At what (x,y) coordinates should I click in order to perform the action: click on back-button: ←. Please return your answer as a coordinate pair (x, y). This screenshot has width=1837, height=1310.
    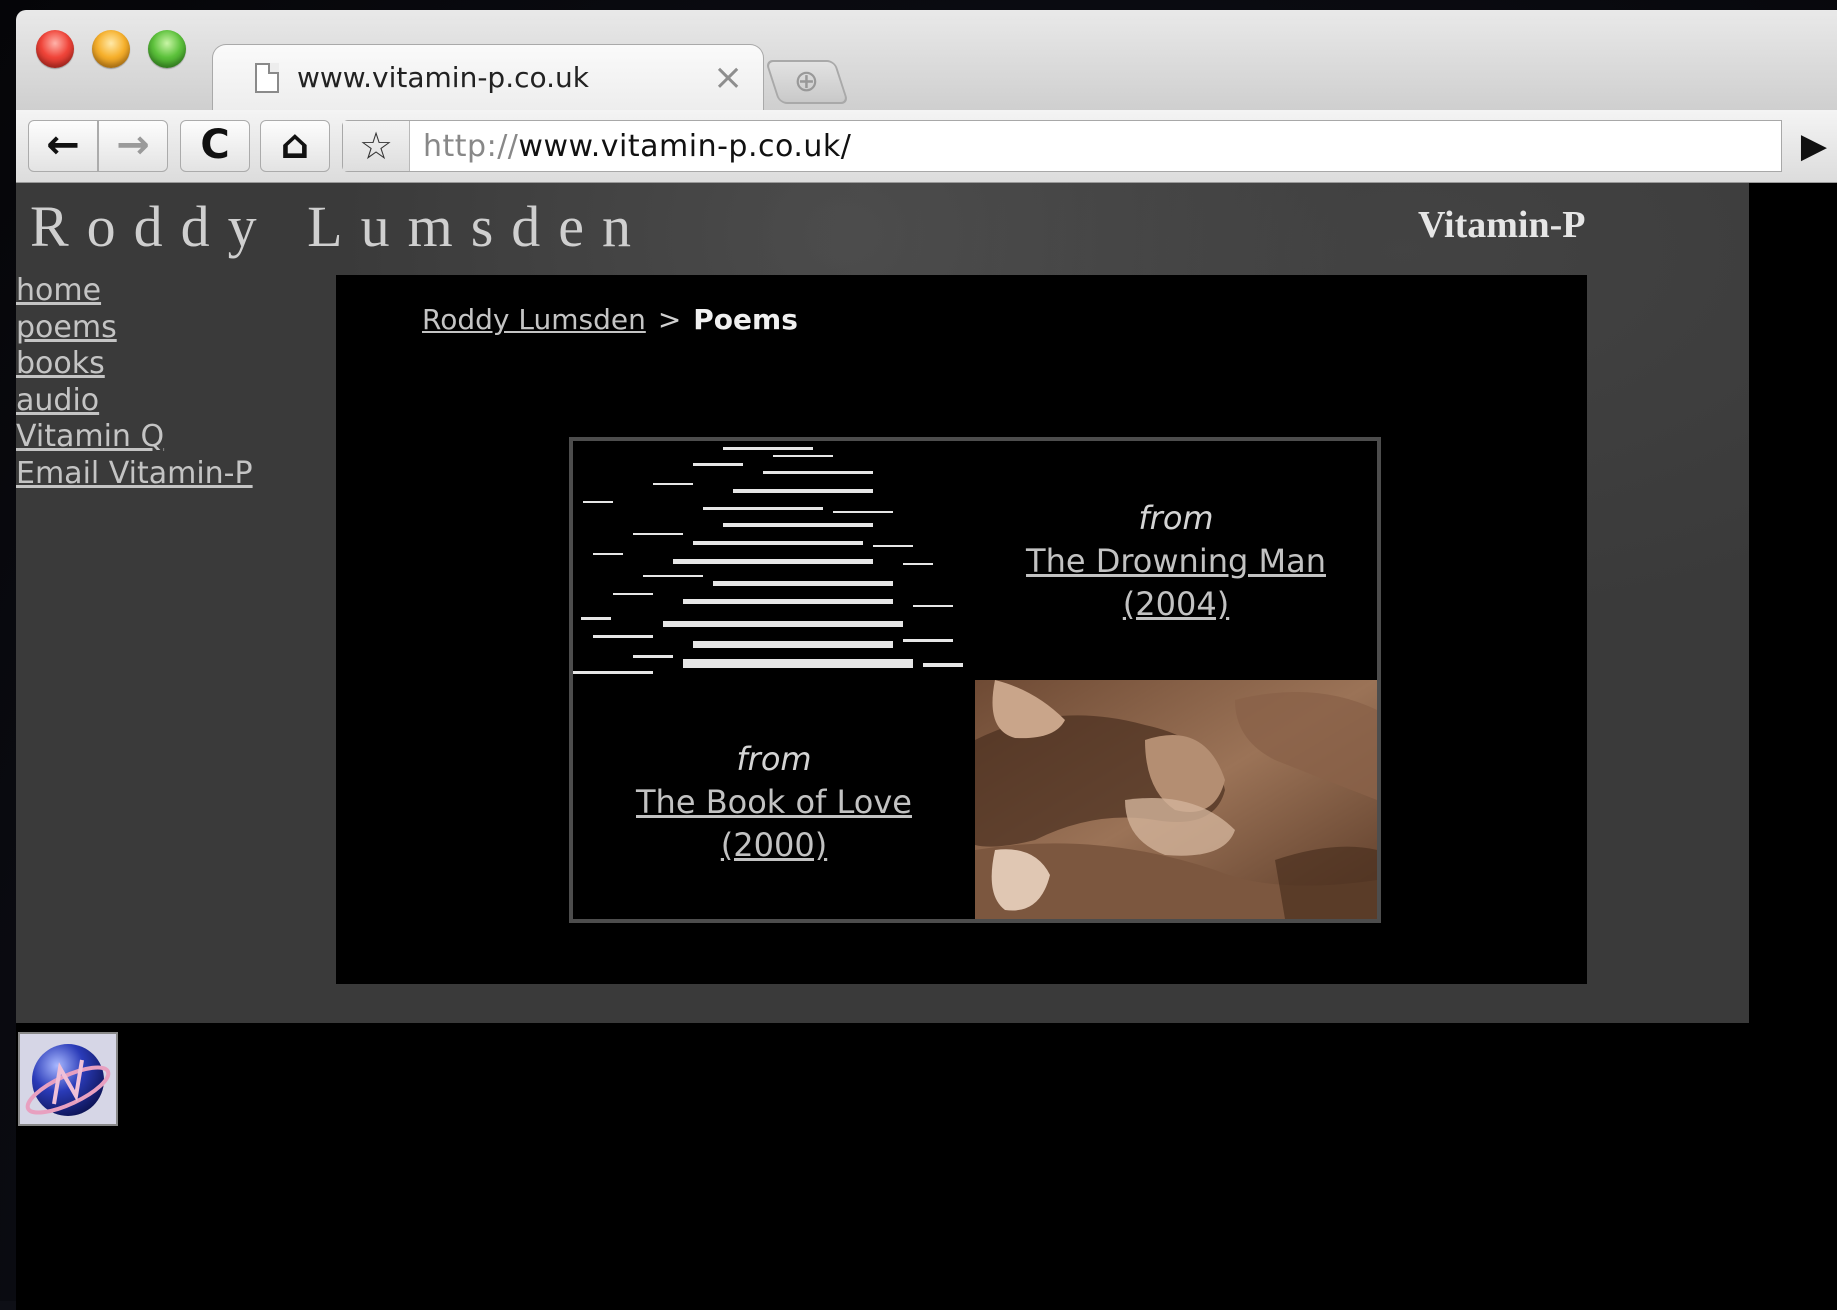
    Looking at the image, I should click on (63, 146).